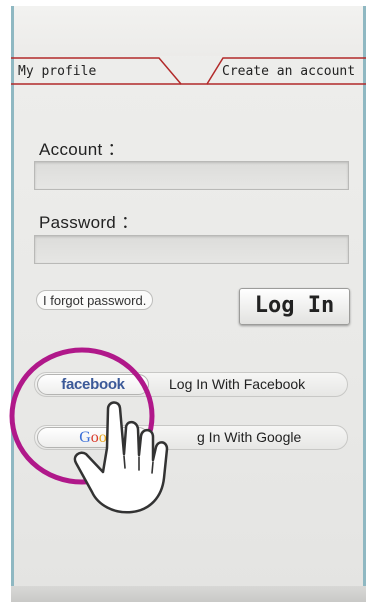 This screenshot has height=602, width=374. Describe the element at coordinates (191, 249) in the screenshot. I see `password-field` at that location.